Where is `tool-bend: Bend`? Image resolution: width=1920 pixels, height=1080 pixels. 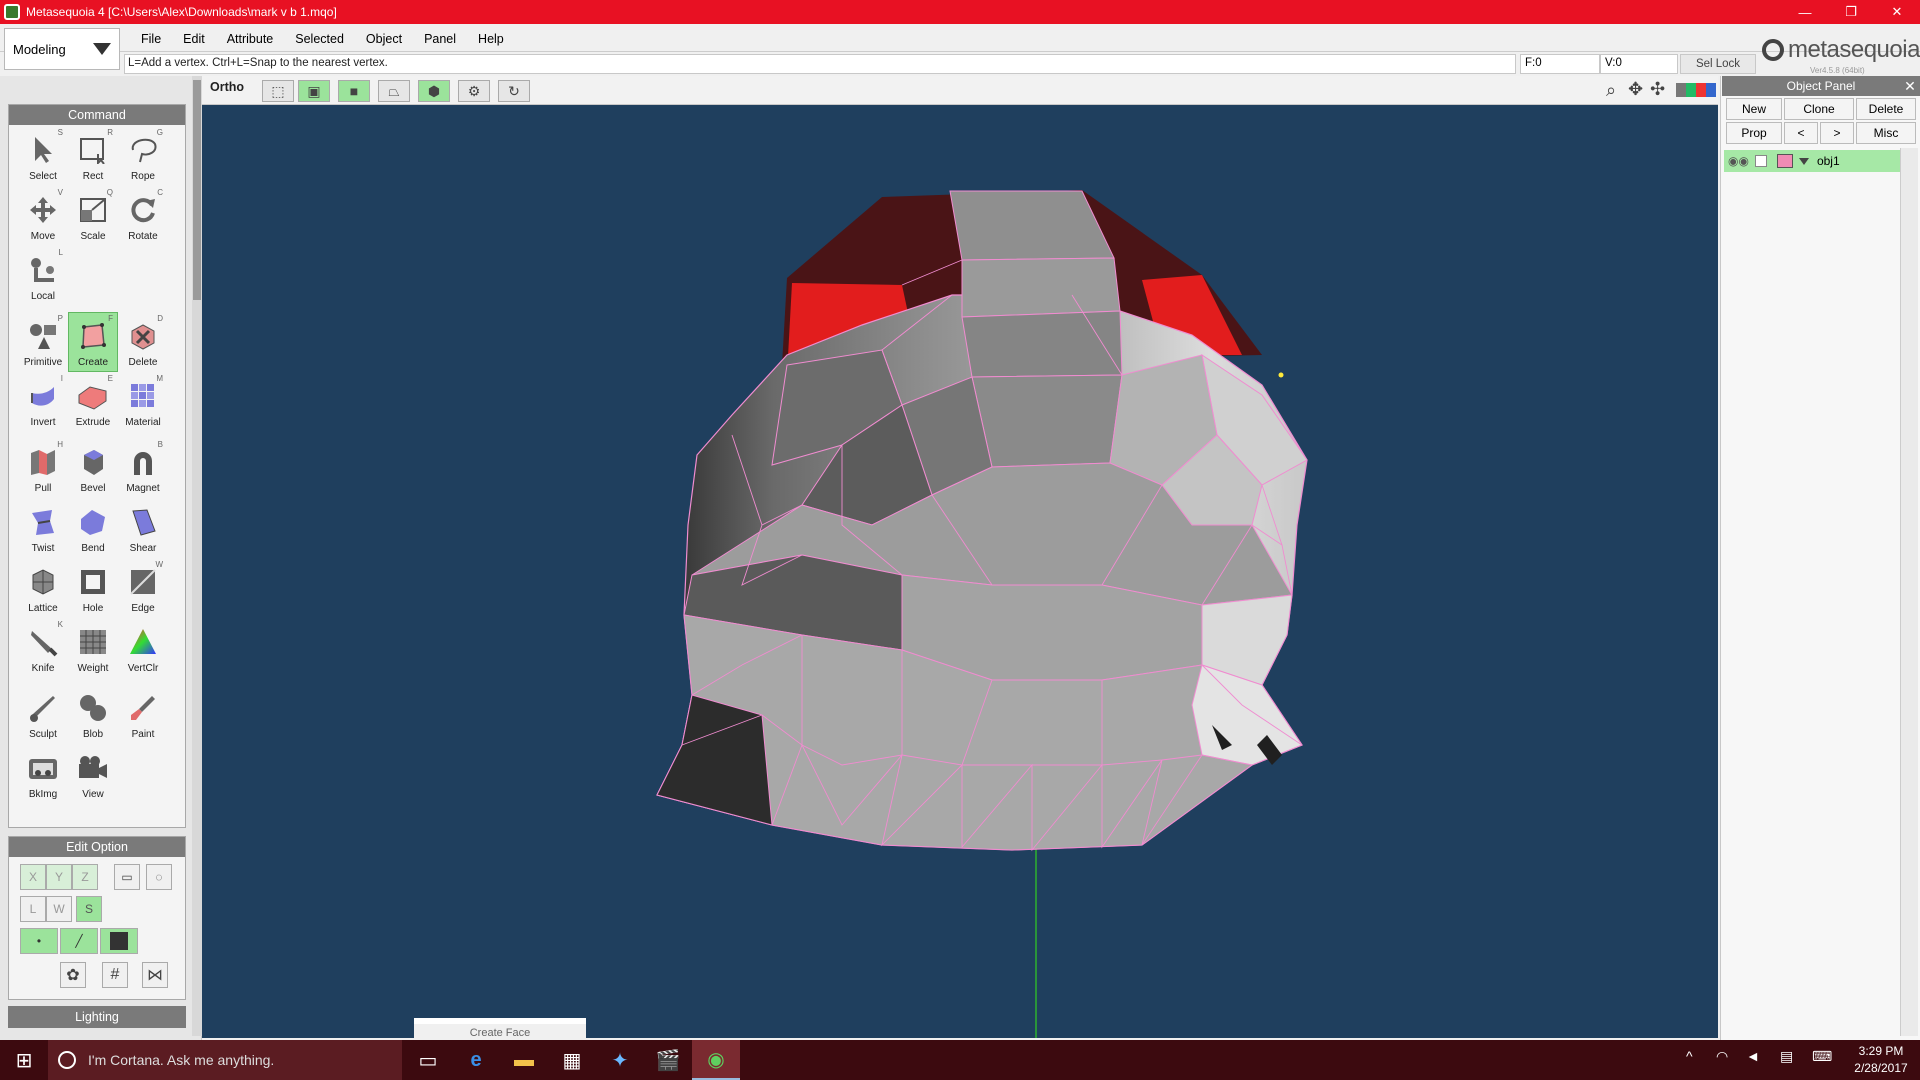 tool-bend: Bend is located at coordinates (93, 528).